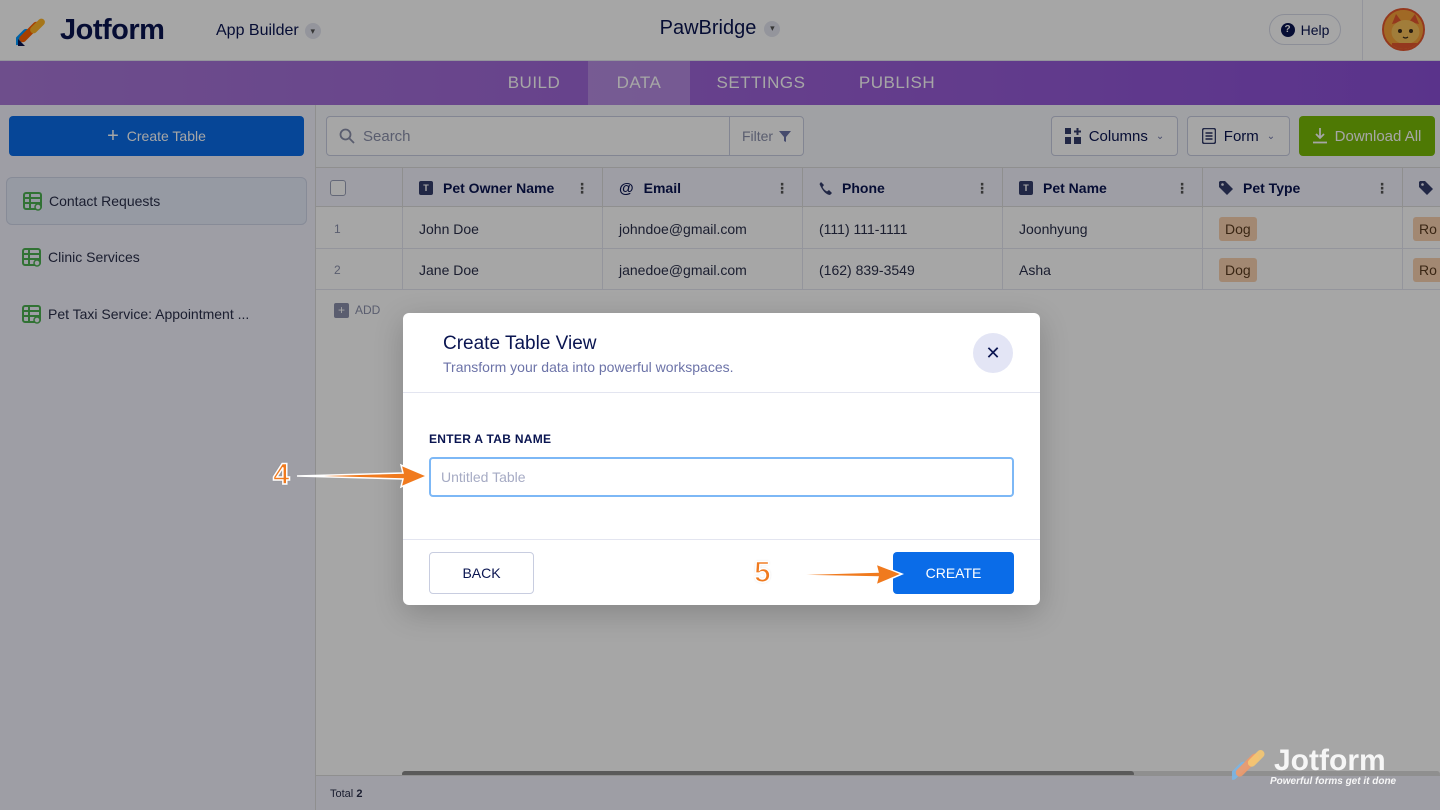 The width and height of the screenshot is (1440, 810). What do you see at coordinates (520, 343) in the screenshot?
I see `modal-title: Create Table View` at bounding box center [520, 343].